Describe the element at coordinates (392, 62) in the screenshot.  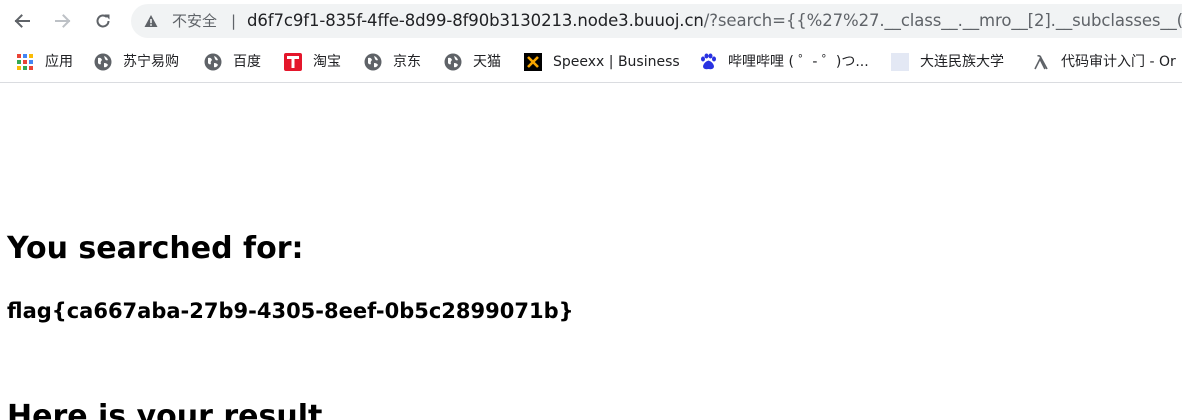
I see `bookmark-jd: 京东` at that location.